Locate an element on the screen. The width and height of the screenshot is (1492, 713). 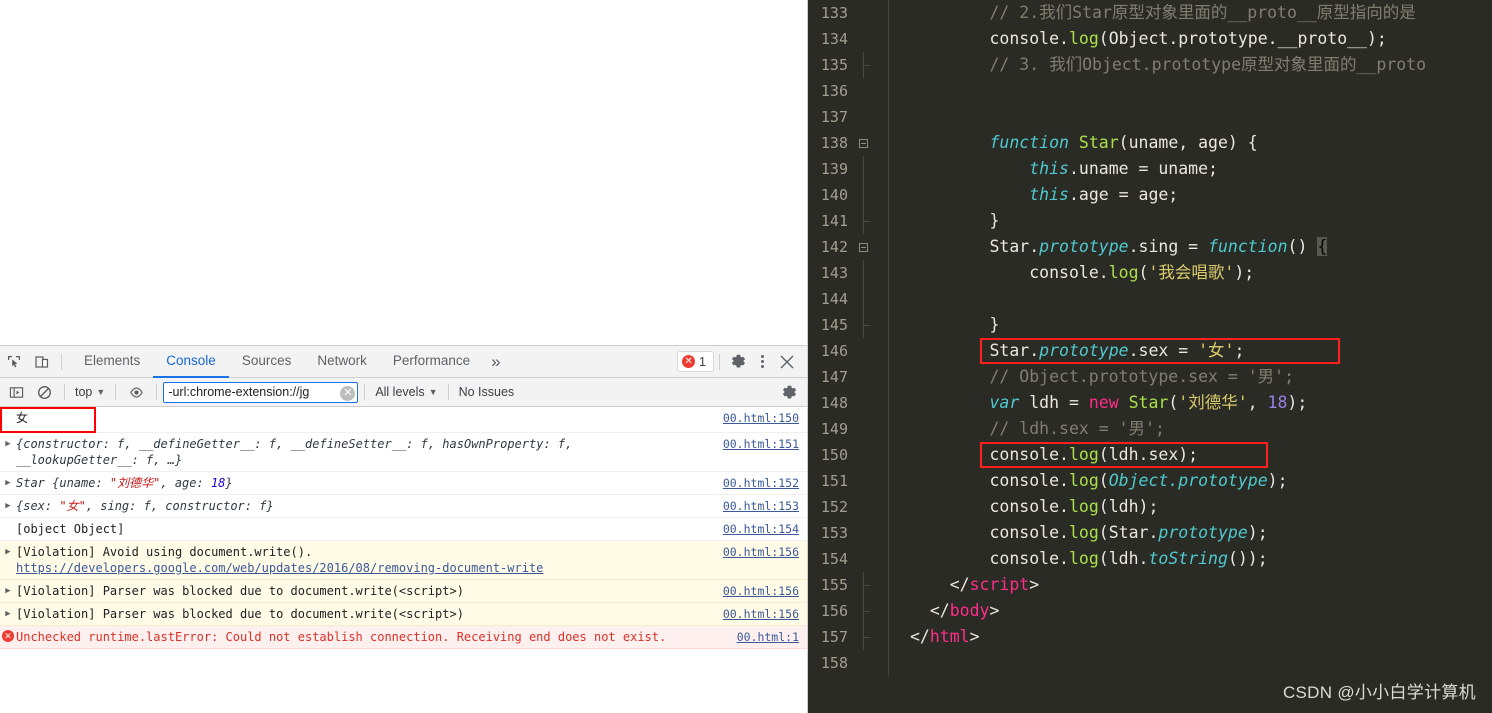
code-line: 156 </body> is located at coordinates (1150, 611).